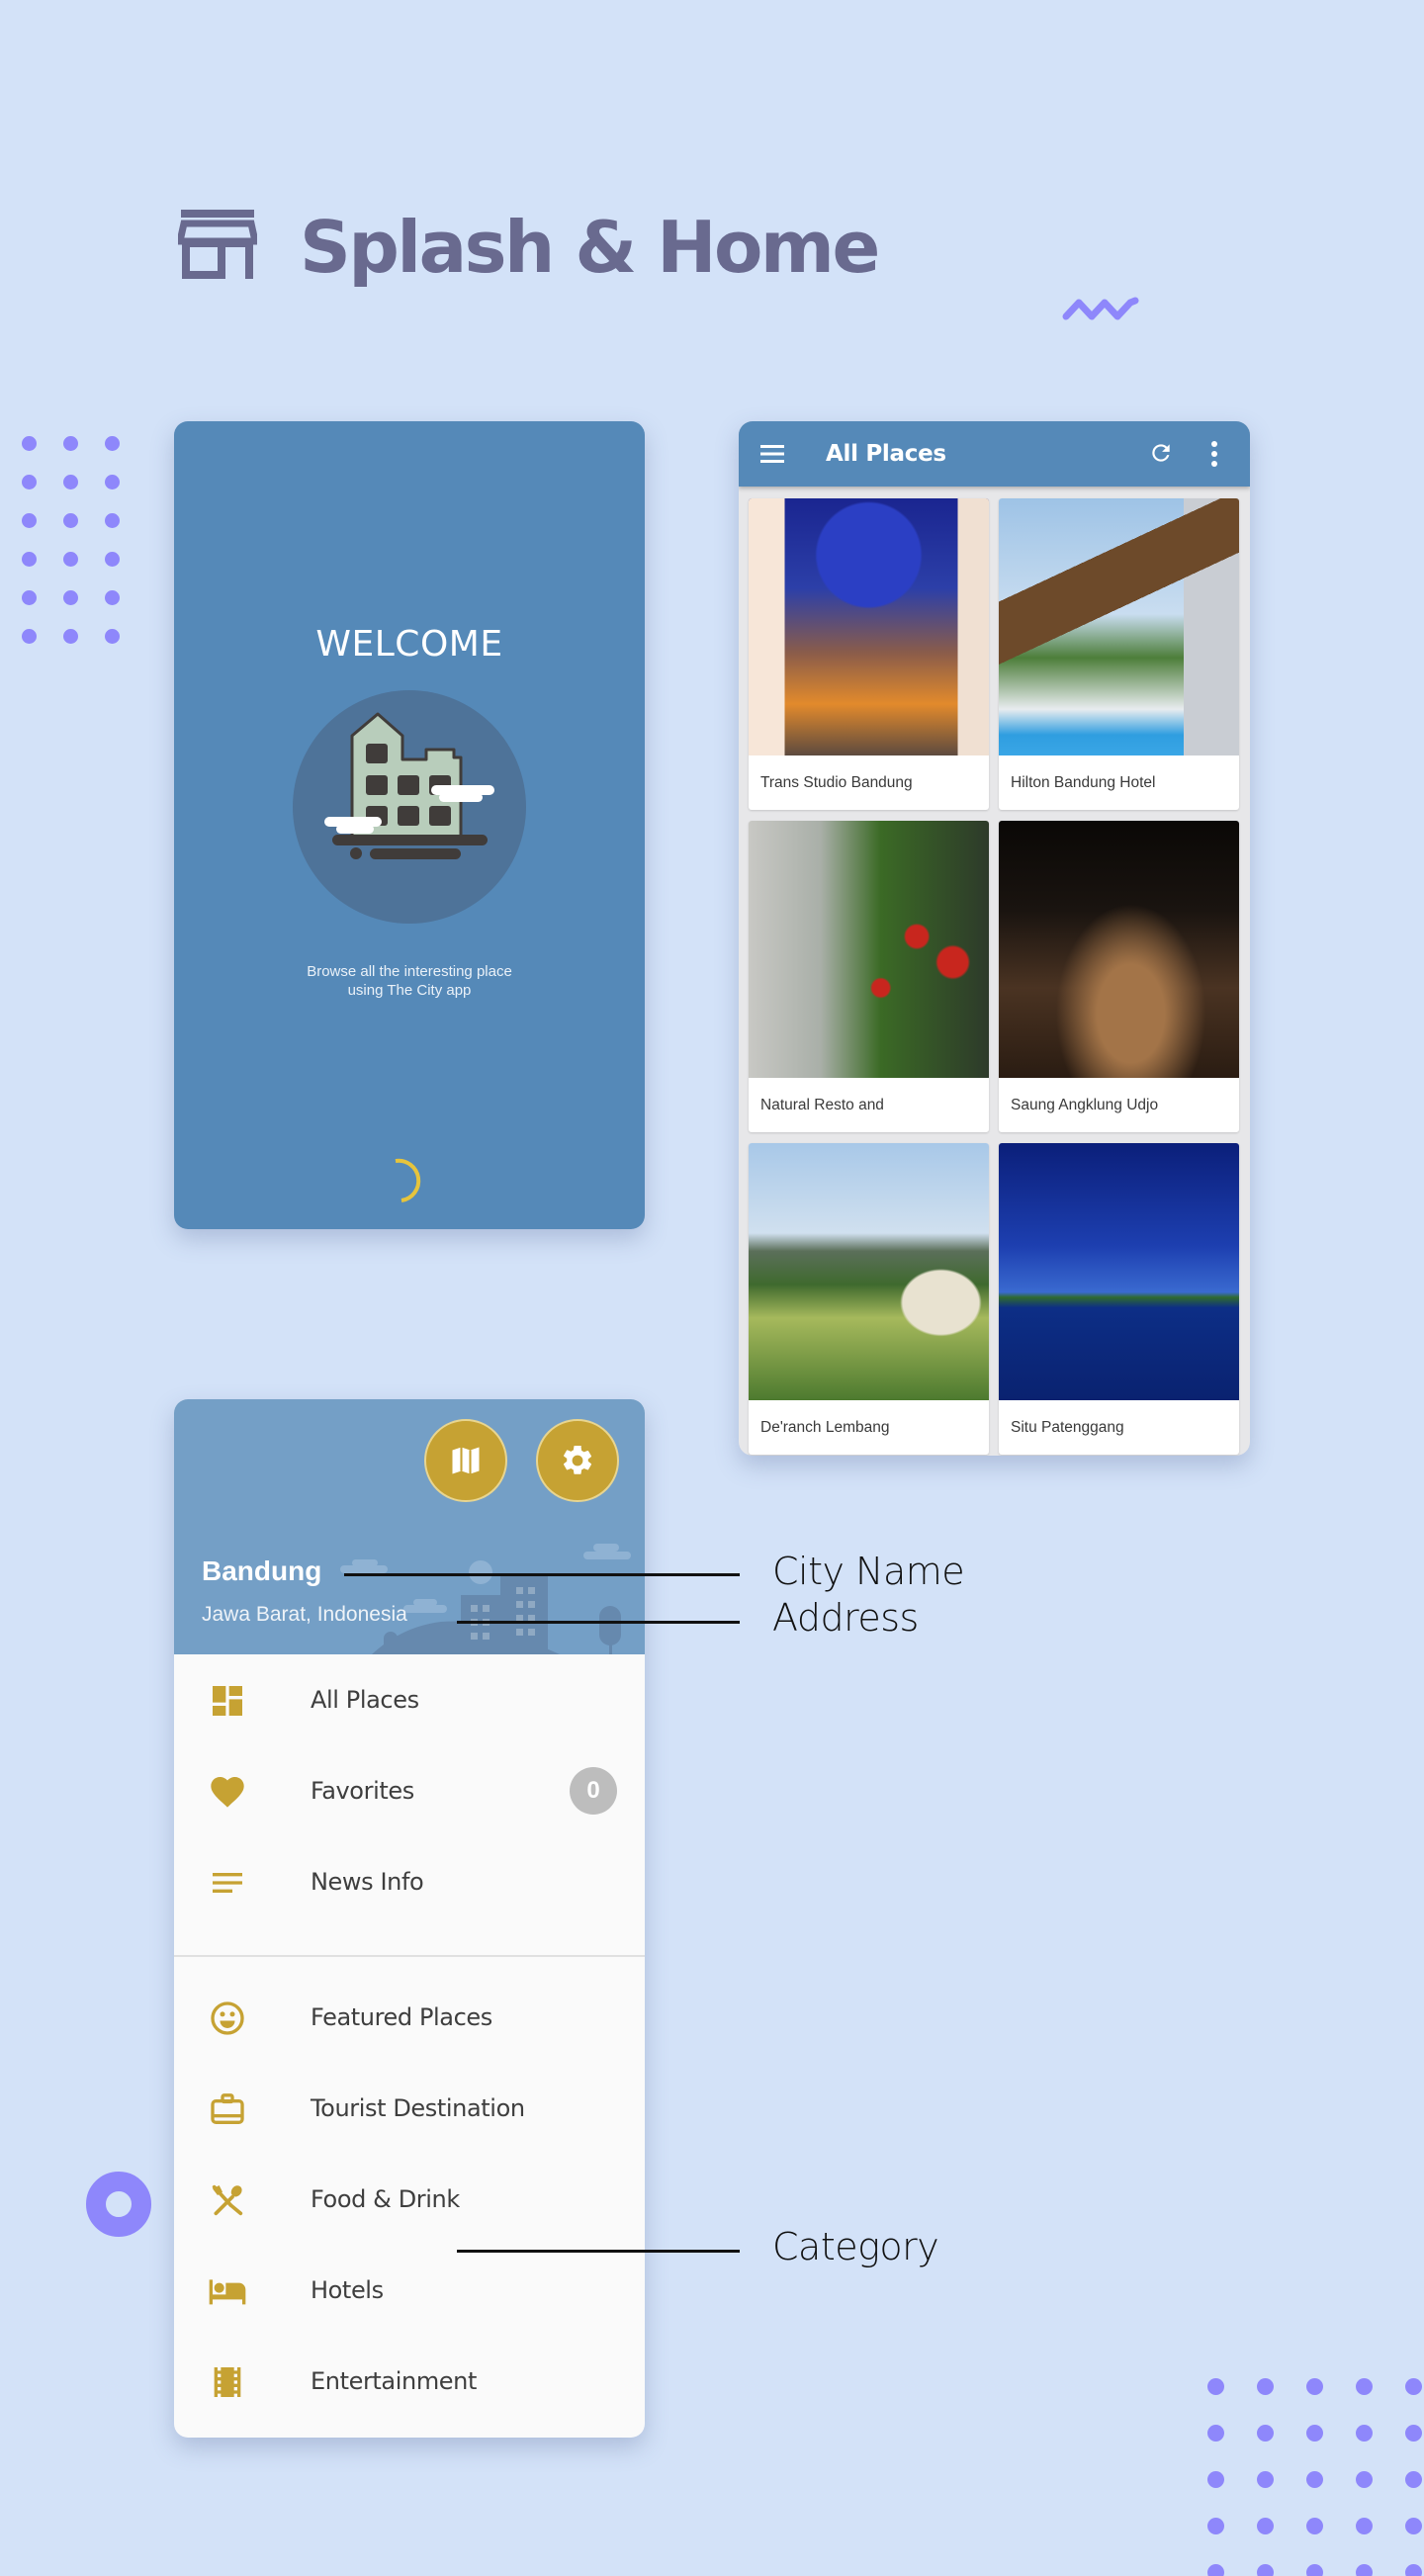 Image resolution: width=1424 pixels, height=2576 pixels. I want to click on decorative-dot-grid-left, so click(71, 540).